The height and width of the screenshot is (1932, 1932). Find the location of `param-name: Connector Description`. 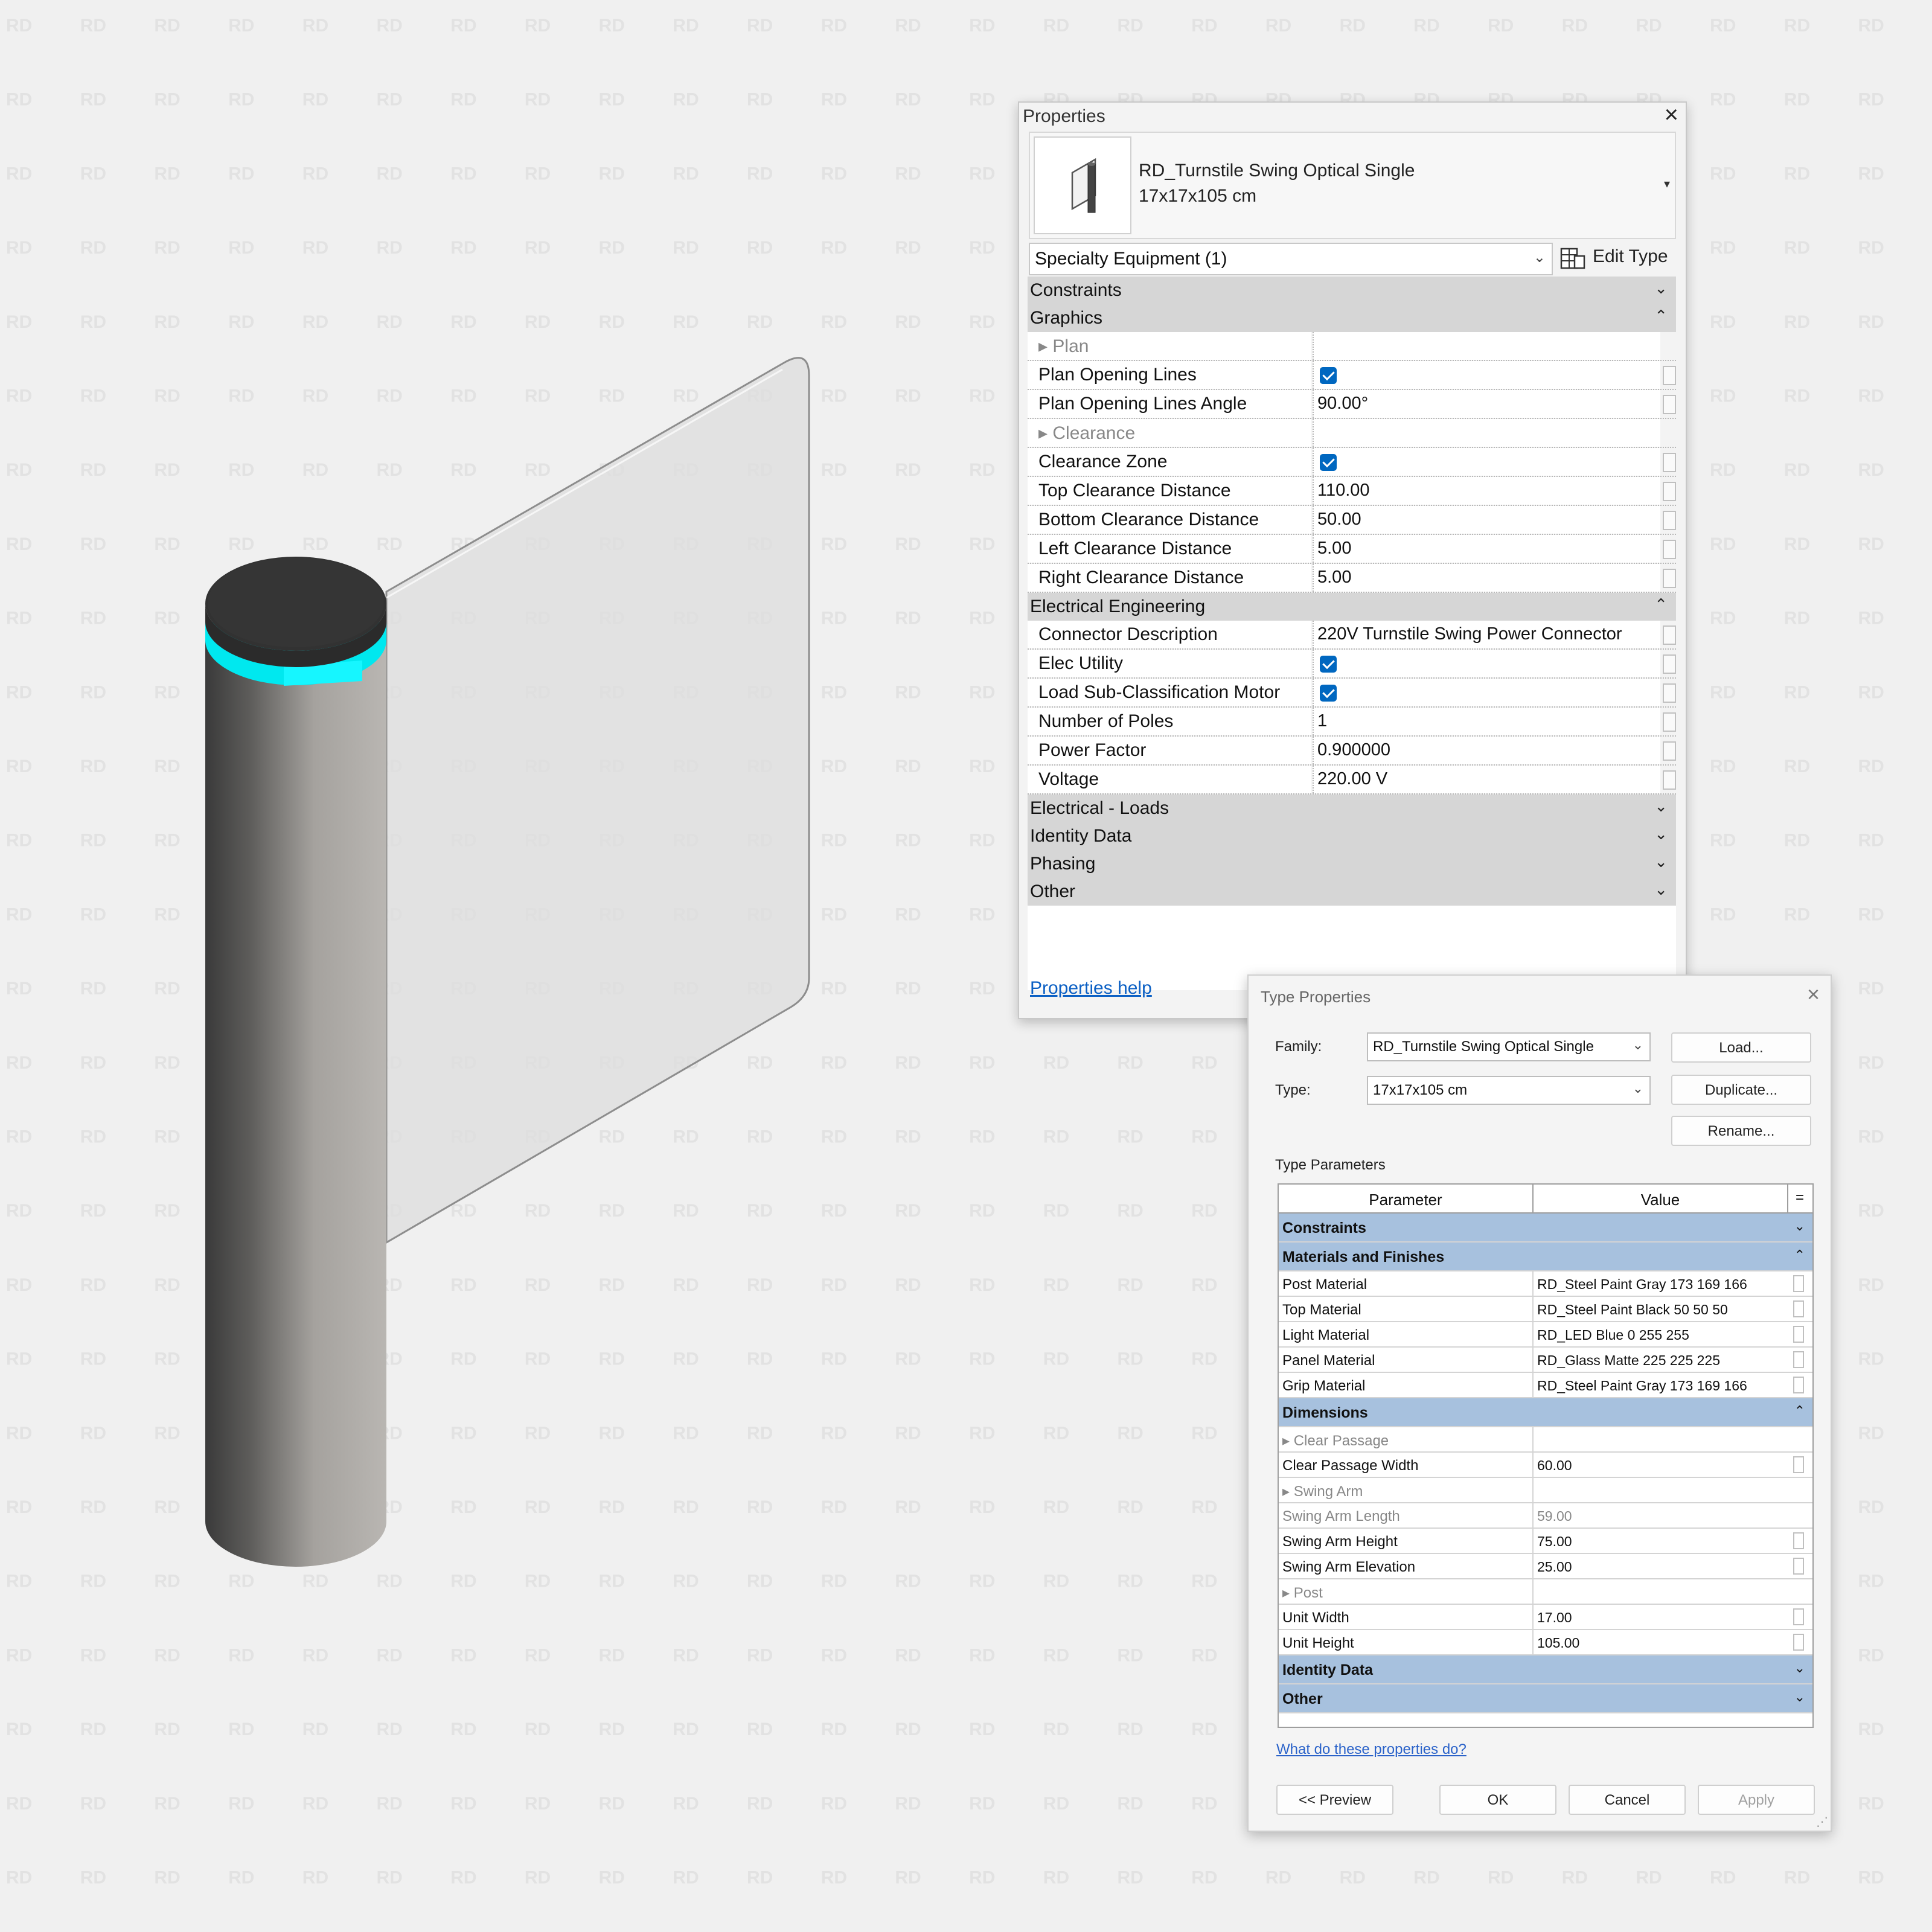

param-name: Connector Description is located at coordinates (1128, 634).